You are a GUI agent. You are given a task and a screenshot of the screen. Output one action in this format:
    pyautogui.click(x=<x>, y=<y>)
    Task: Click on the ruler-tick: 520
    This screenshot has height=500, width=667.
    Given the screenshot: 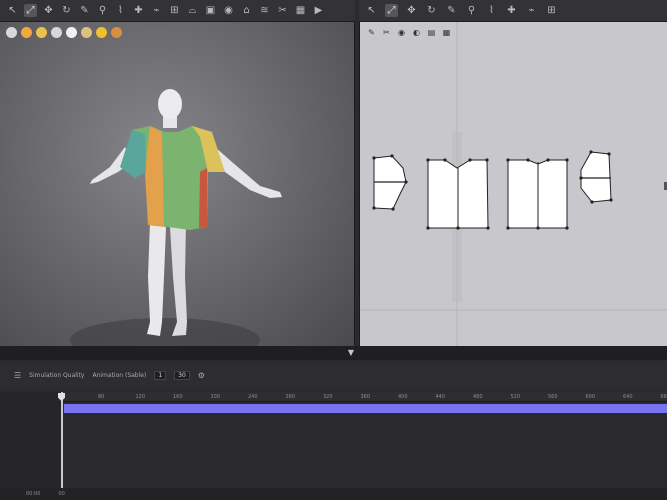 What is the action you would take?
    pyautogui.click(x=515, y=397)
    